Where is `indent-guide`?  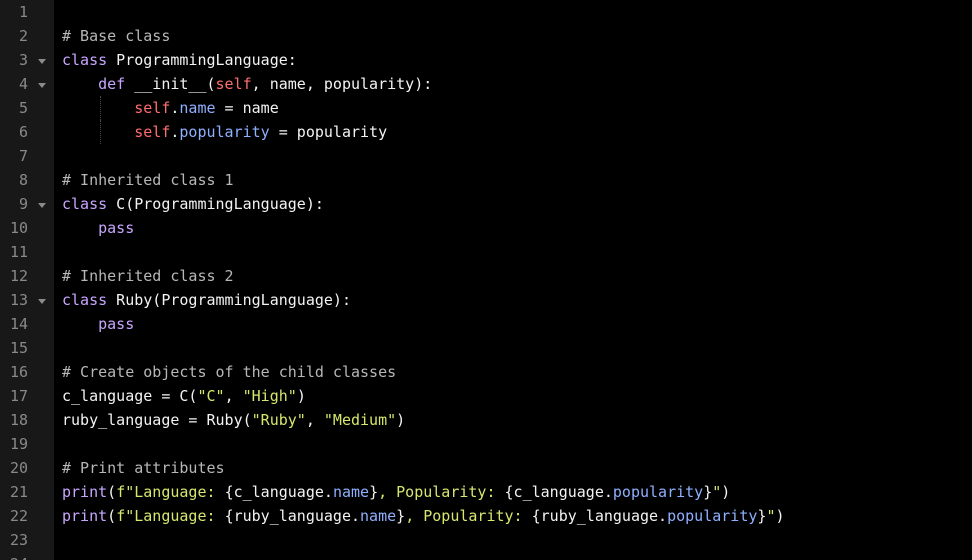 indent-guide is located at coordinates (101, 132).